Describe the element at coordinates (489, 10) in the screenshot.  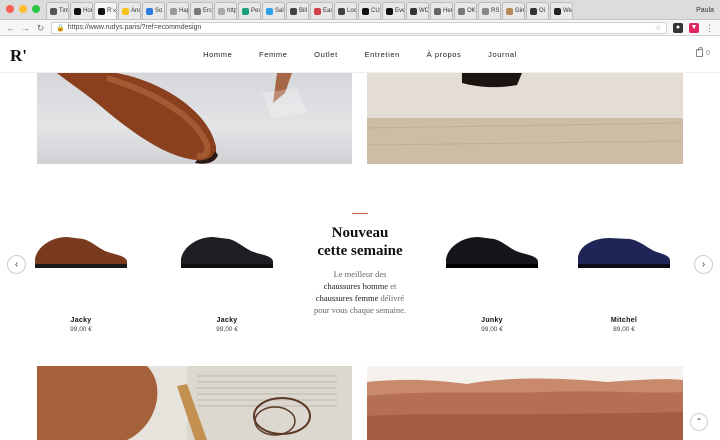
I see `browser-tab: RS` at that location.